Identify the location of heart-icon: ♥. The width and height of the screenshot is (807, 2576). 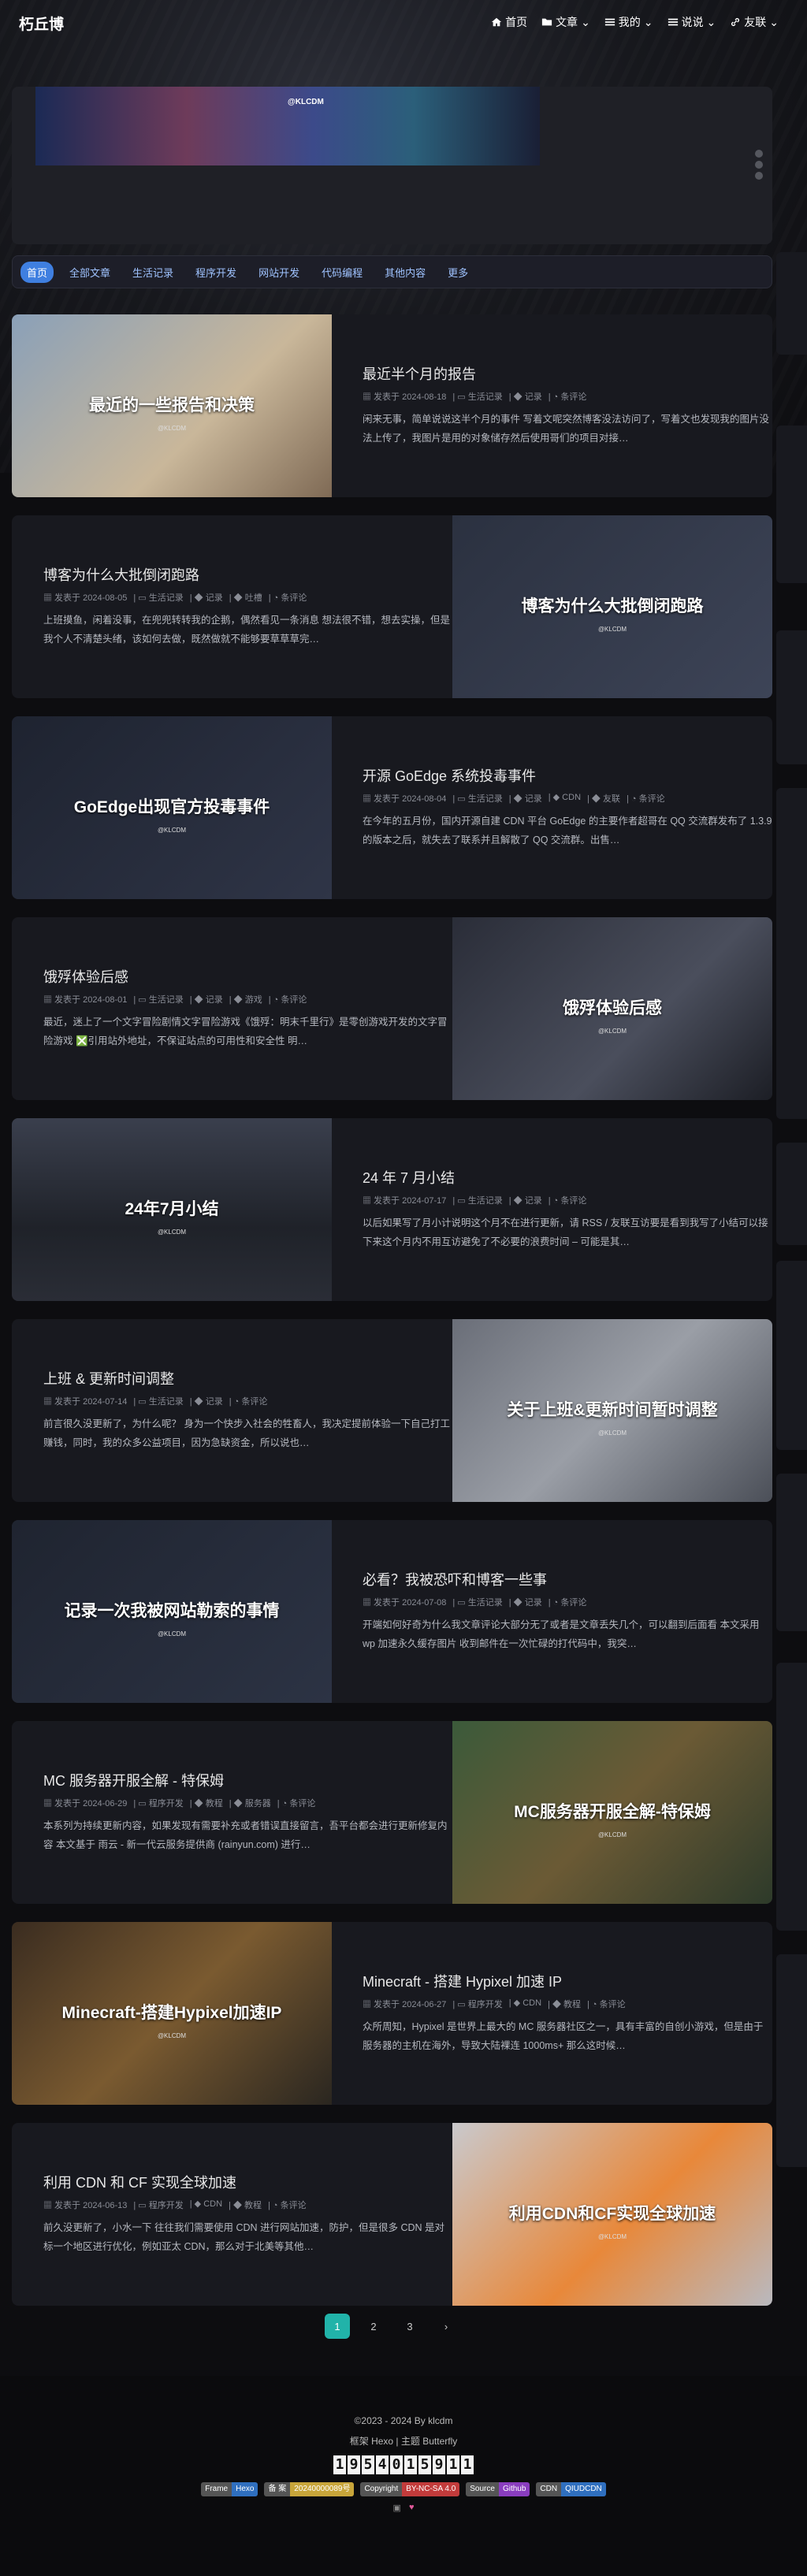
(412, 2508).